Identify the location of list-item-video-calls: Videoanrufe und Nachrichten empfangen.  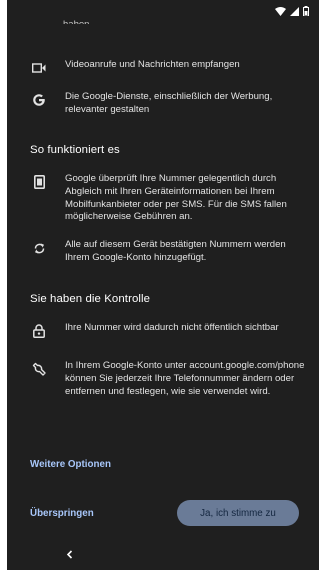
(158, 68).